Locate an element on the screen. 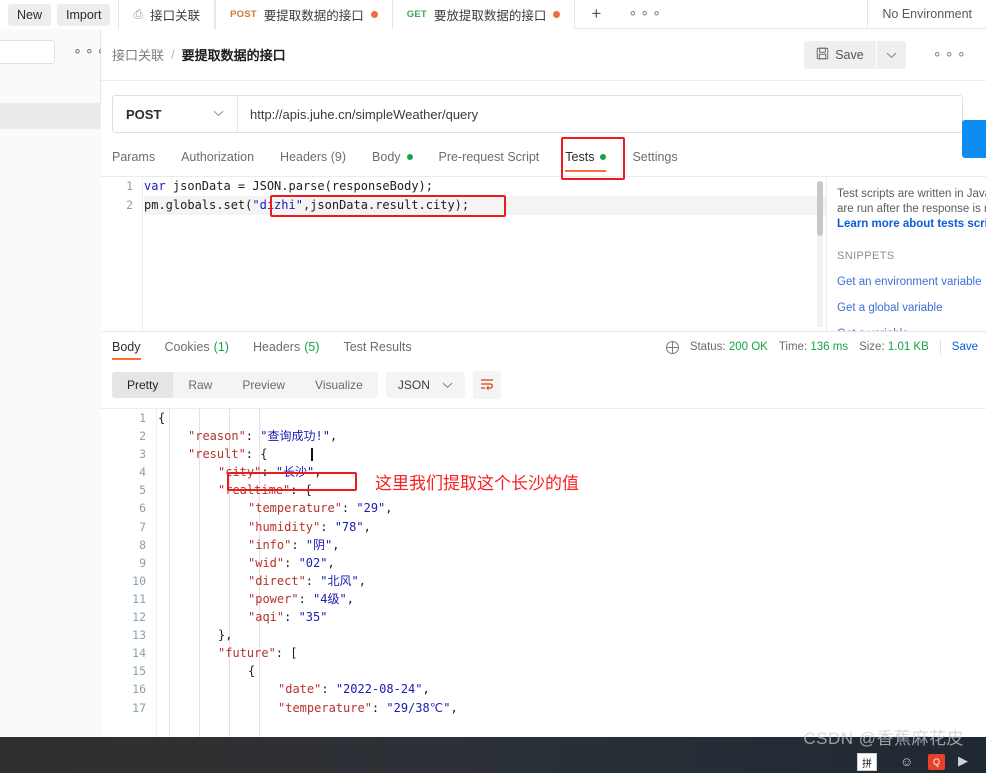 Image resolution: width=986 pixels, height=773 pixels. unsaved-dot-icon is located at coordinates (557, 14).